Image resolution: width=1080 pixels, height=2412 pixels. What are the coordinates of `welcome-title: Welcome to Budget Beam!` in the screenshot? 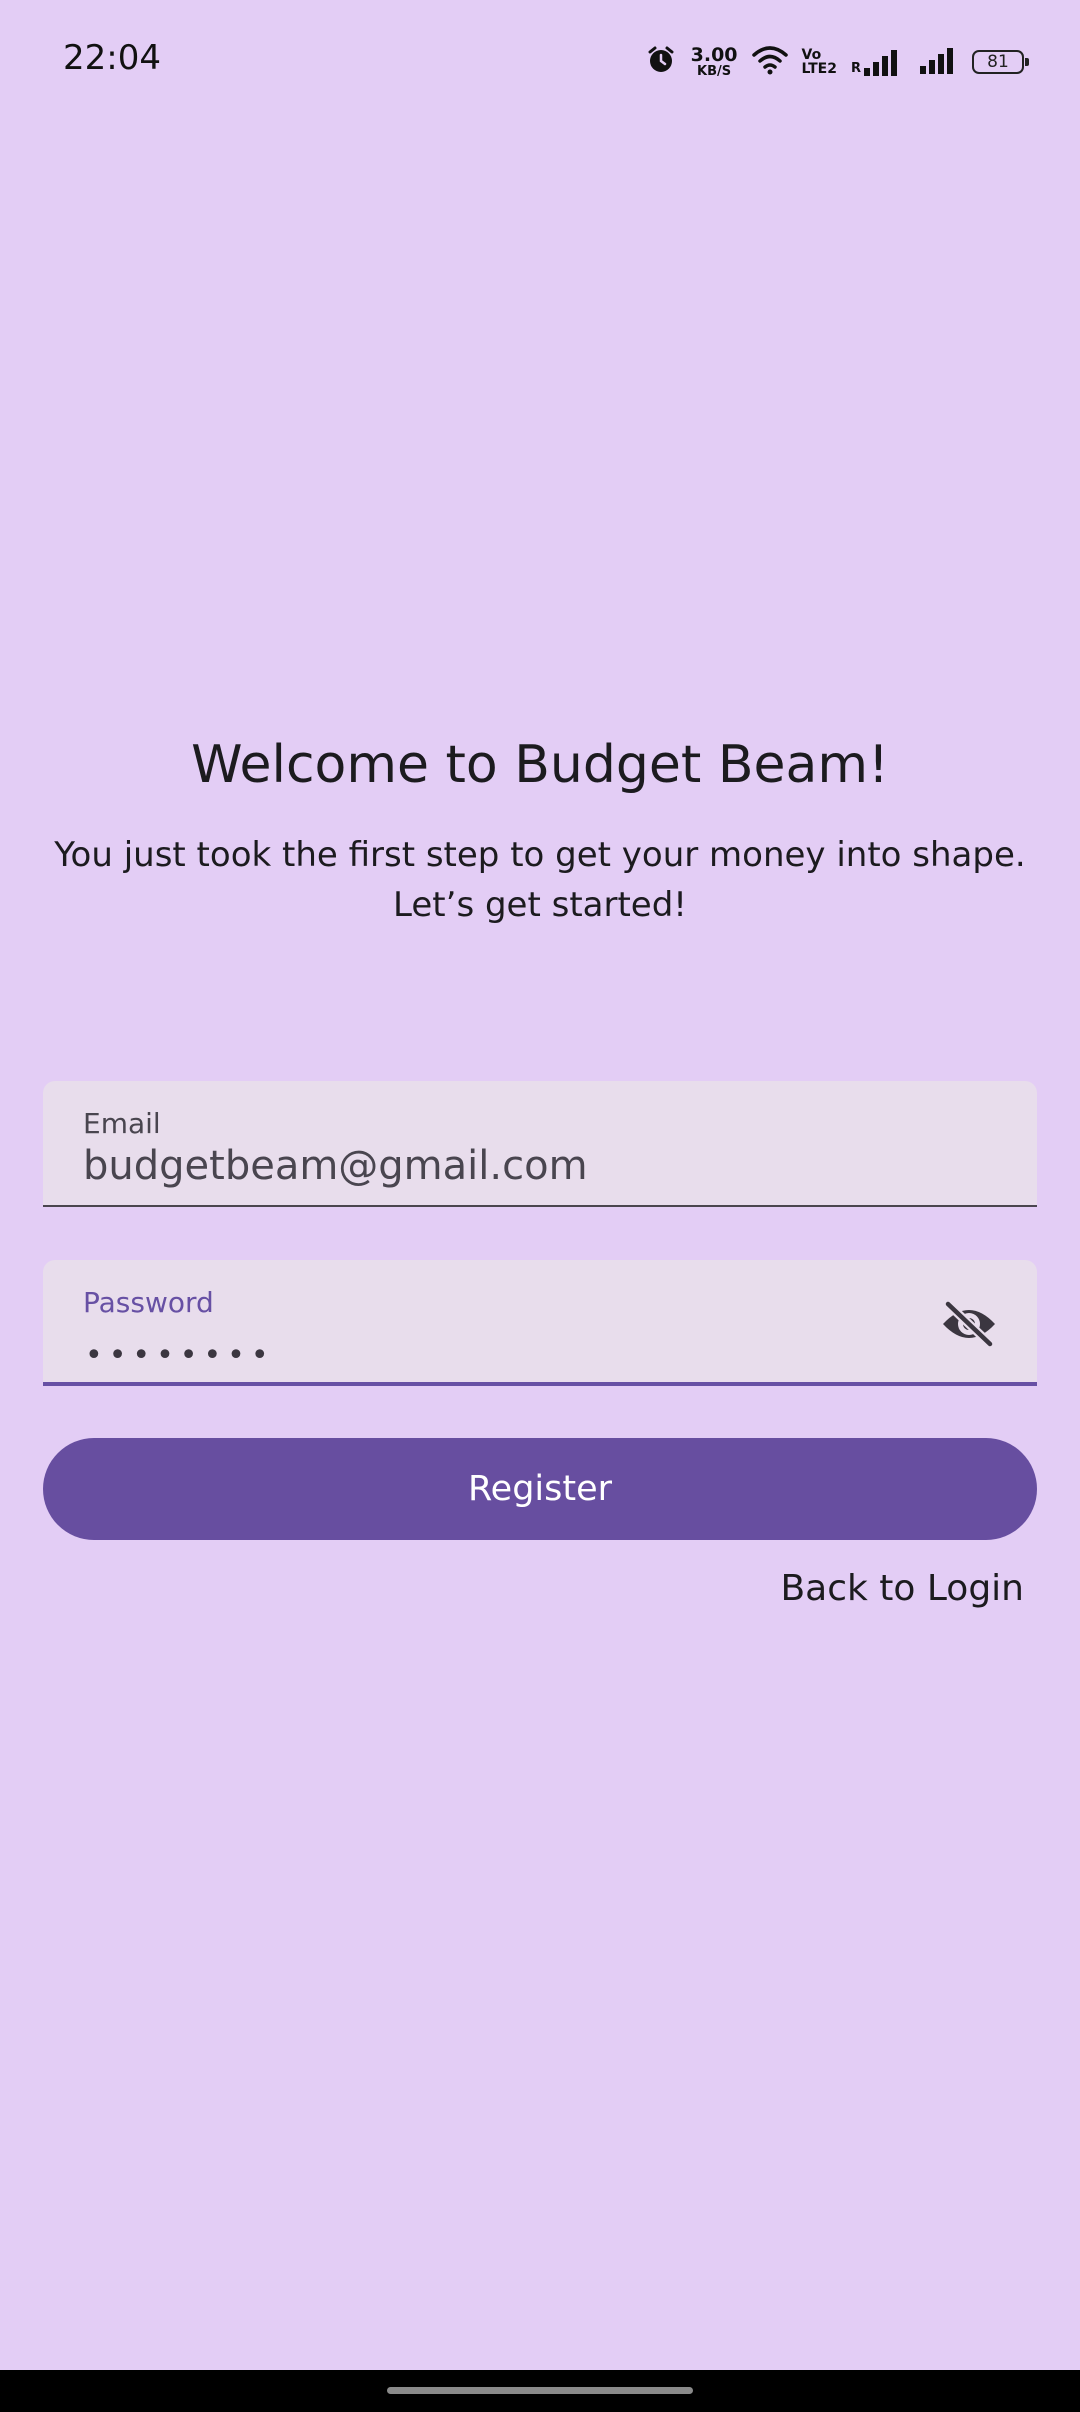 It's located at (540, 765).